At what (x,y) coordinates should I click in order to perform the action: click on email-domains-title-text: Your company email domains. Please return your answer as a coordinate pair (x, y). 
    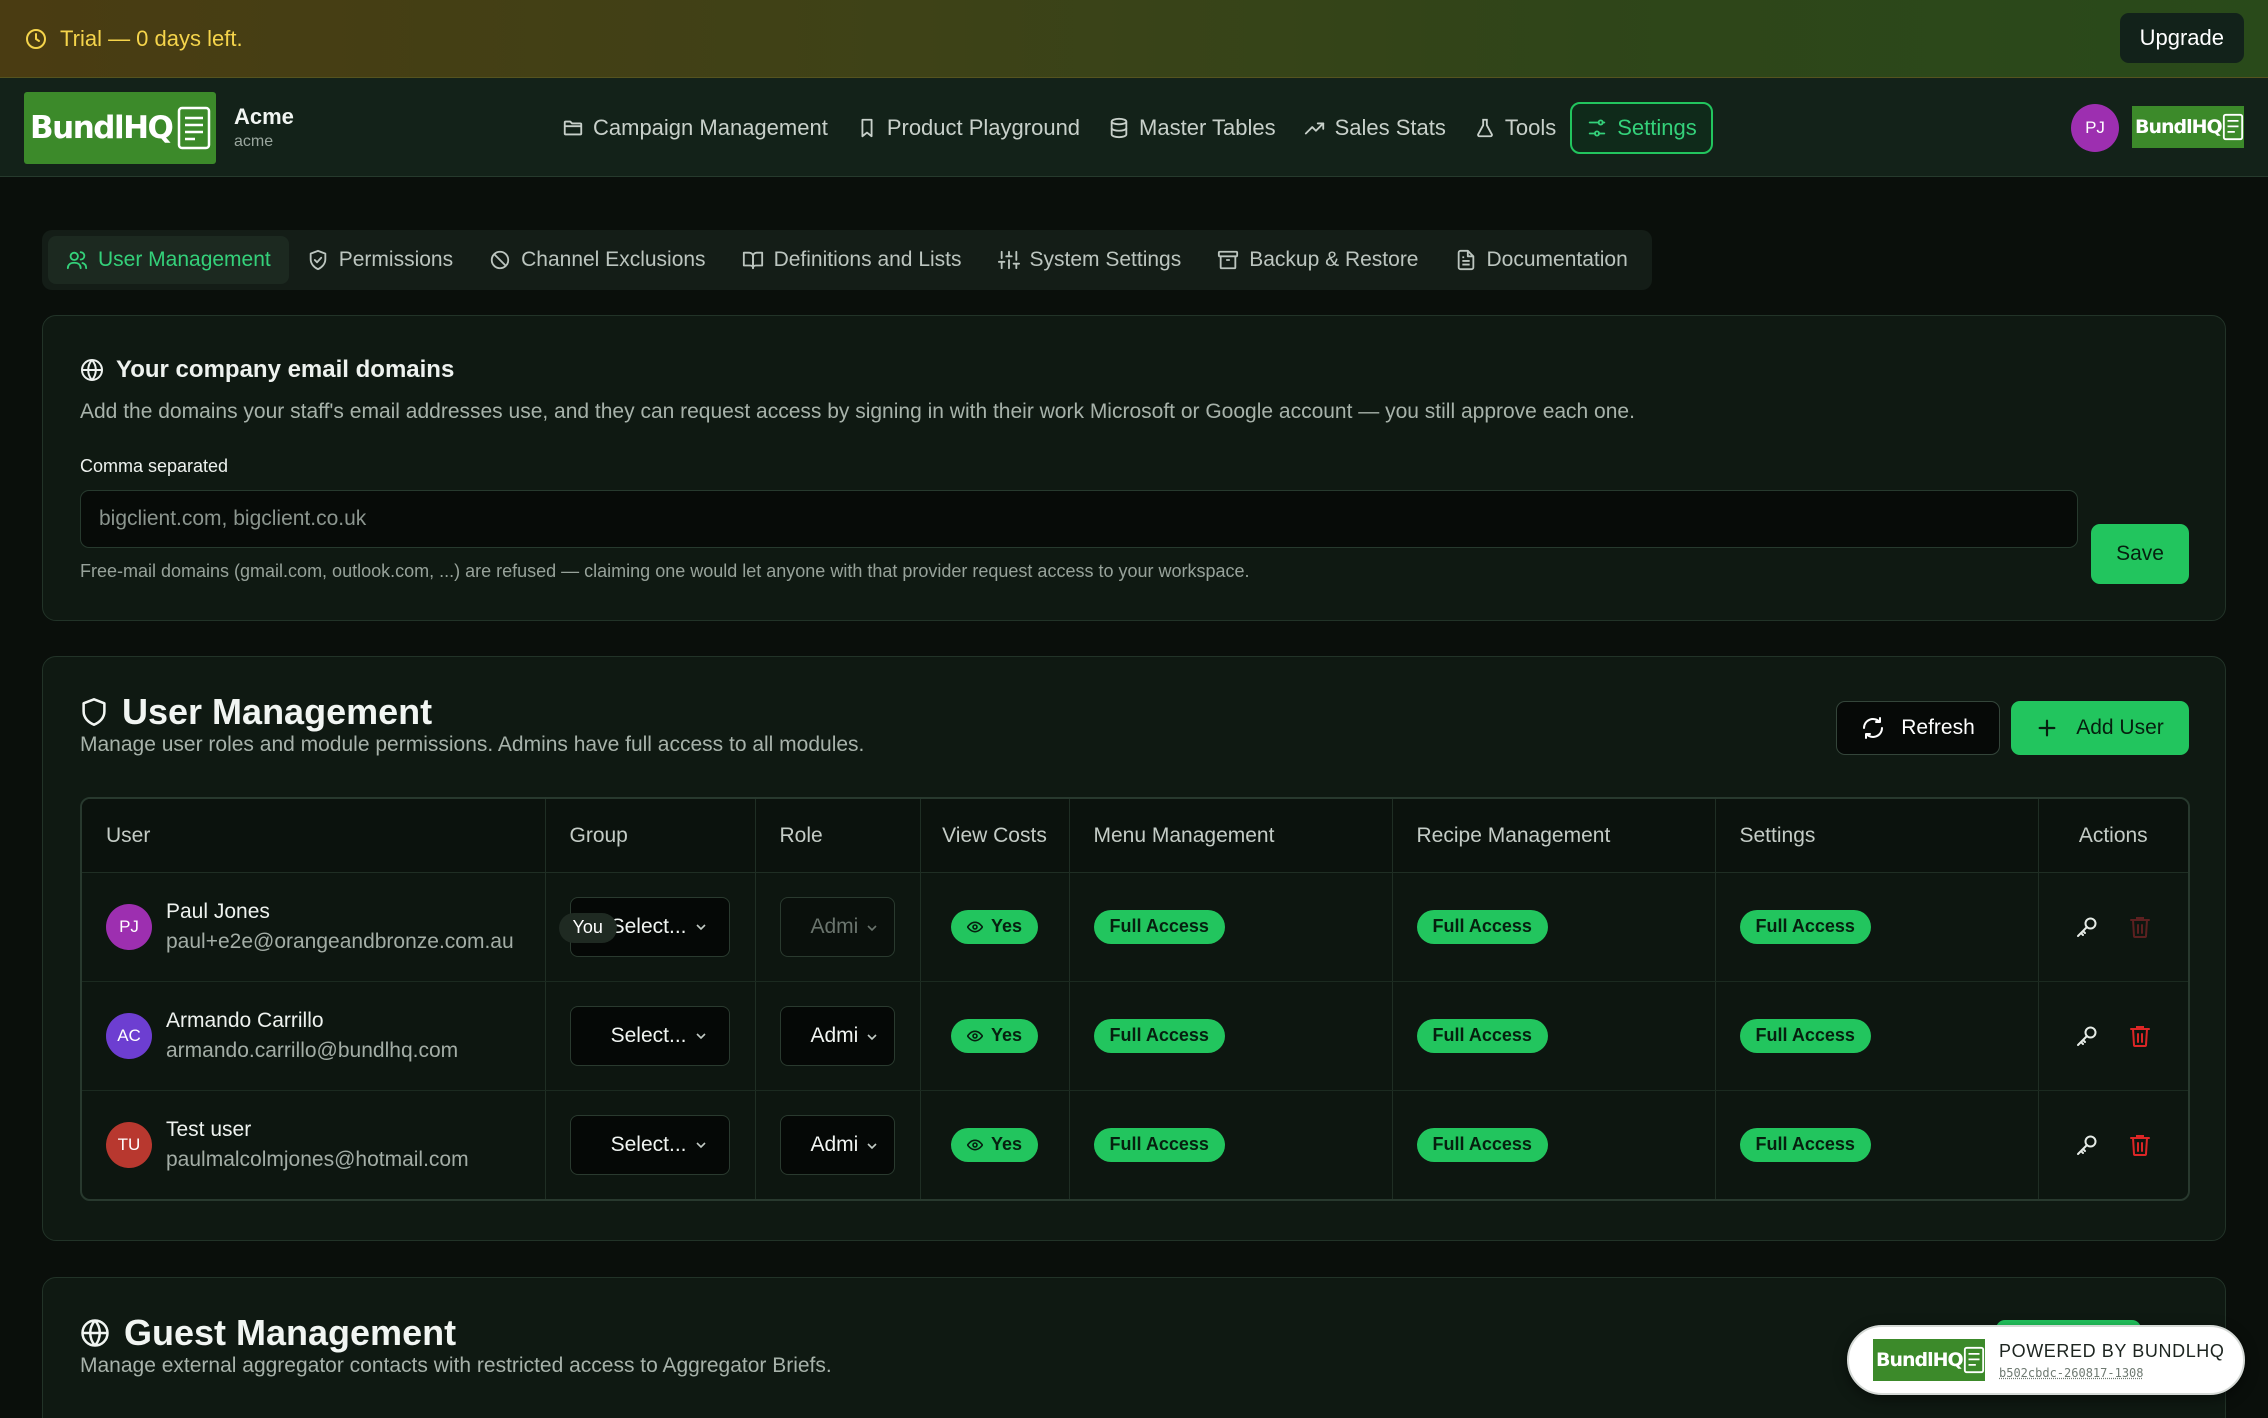
    Looking at the image, I should click on (285, 369).